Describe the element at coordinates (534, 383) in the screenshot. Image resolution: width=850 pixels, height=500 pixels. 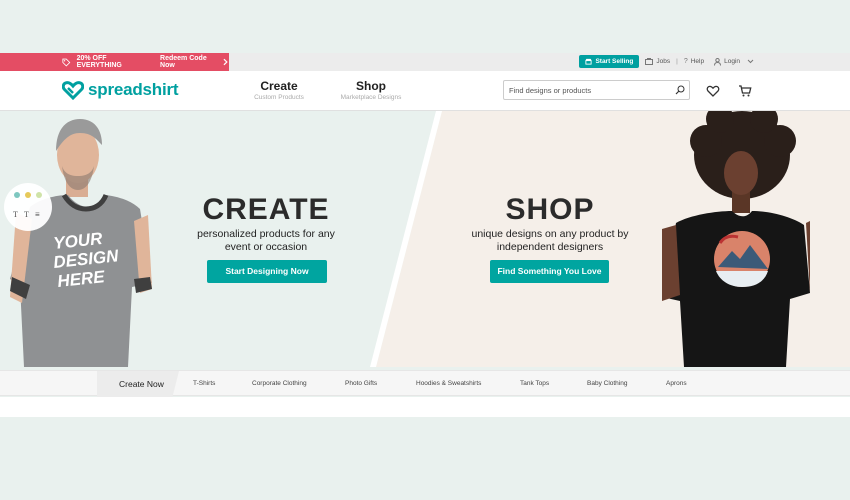
I see `category-tank-tops: Tank Tops` at that location.